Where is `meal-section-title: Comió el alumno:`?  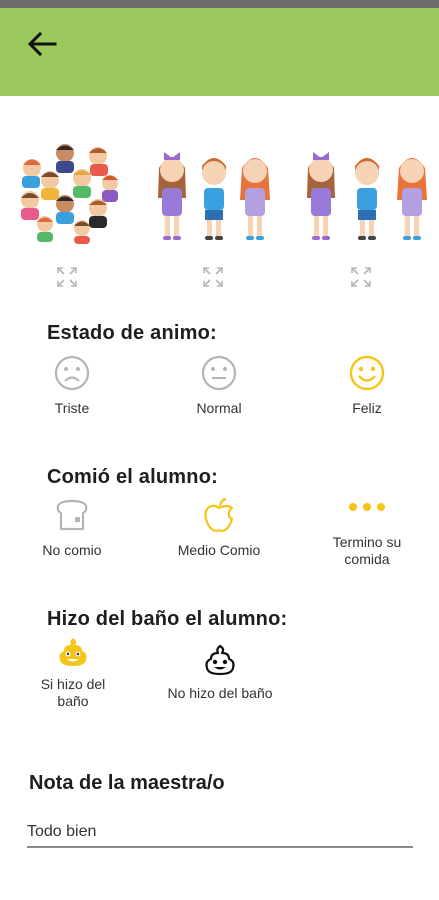
meal-section-title: Comió el alumno: is located at coordinates (132, 477).